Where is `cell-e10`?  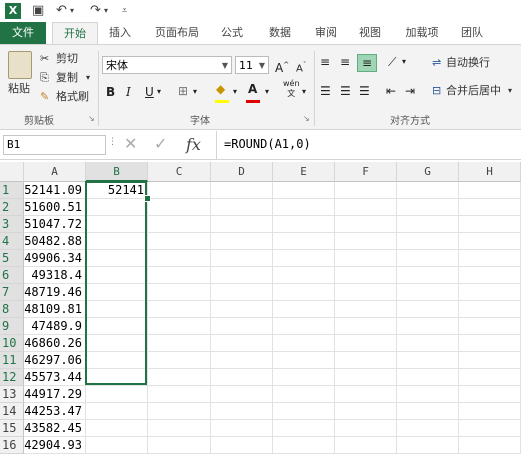 cell-e10 is located at coordinates (304, 343).